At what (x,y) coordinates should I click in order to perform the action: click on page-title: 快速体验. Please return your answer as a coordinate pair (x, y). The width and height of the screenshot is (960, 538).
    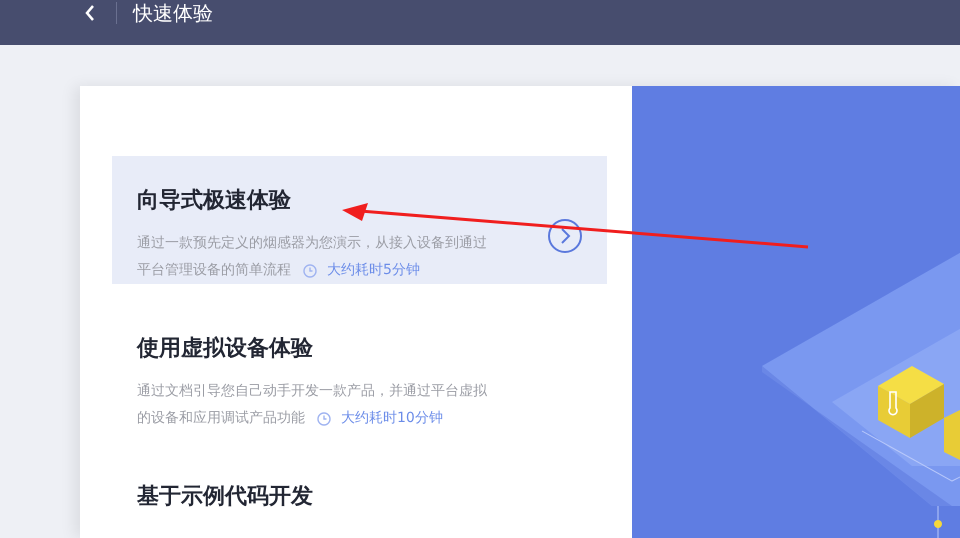
    Looking at the image, I should click on (173, 13).